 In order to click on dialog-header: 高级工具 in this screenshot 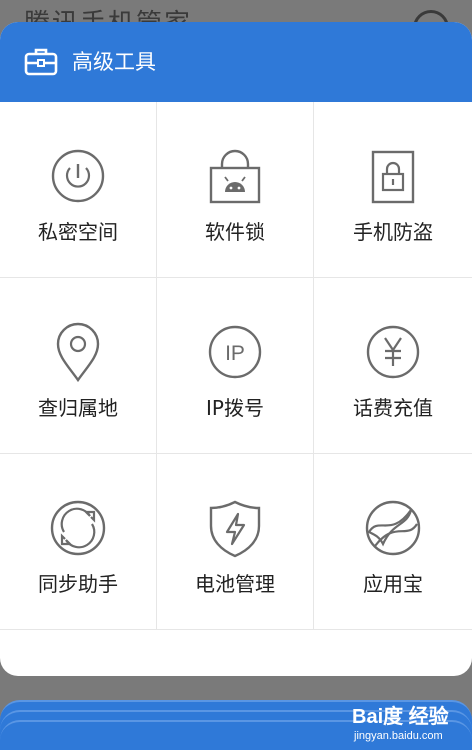, I will do `click(236, 62)`.